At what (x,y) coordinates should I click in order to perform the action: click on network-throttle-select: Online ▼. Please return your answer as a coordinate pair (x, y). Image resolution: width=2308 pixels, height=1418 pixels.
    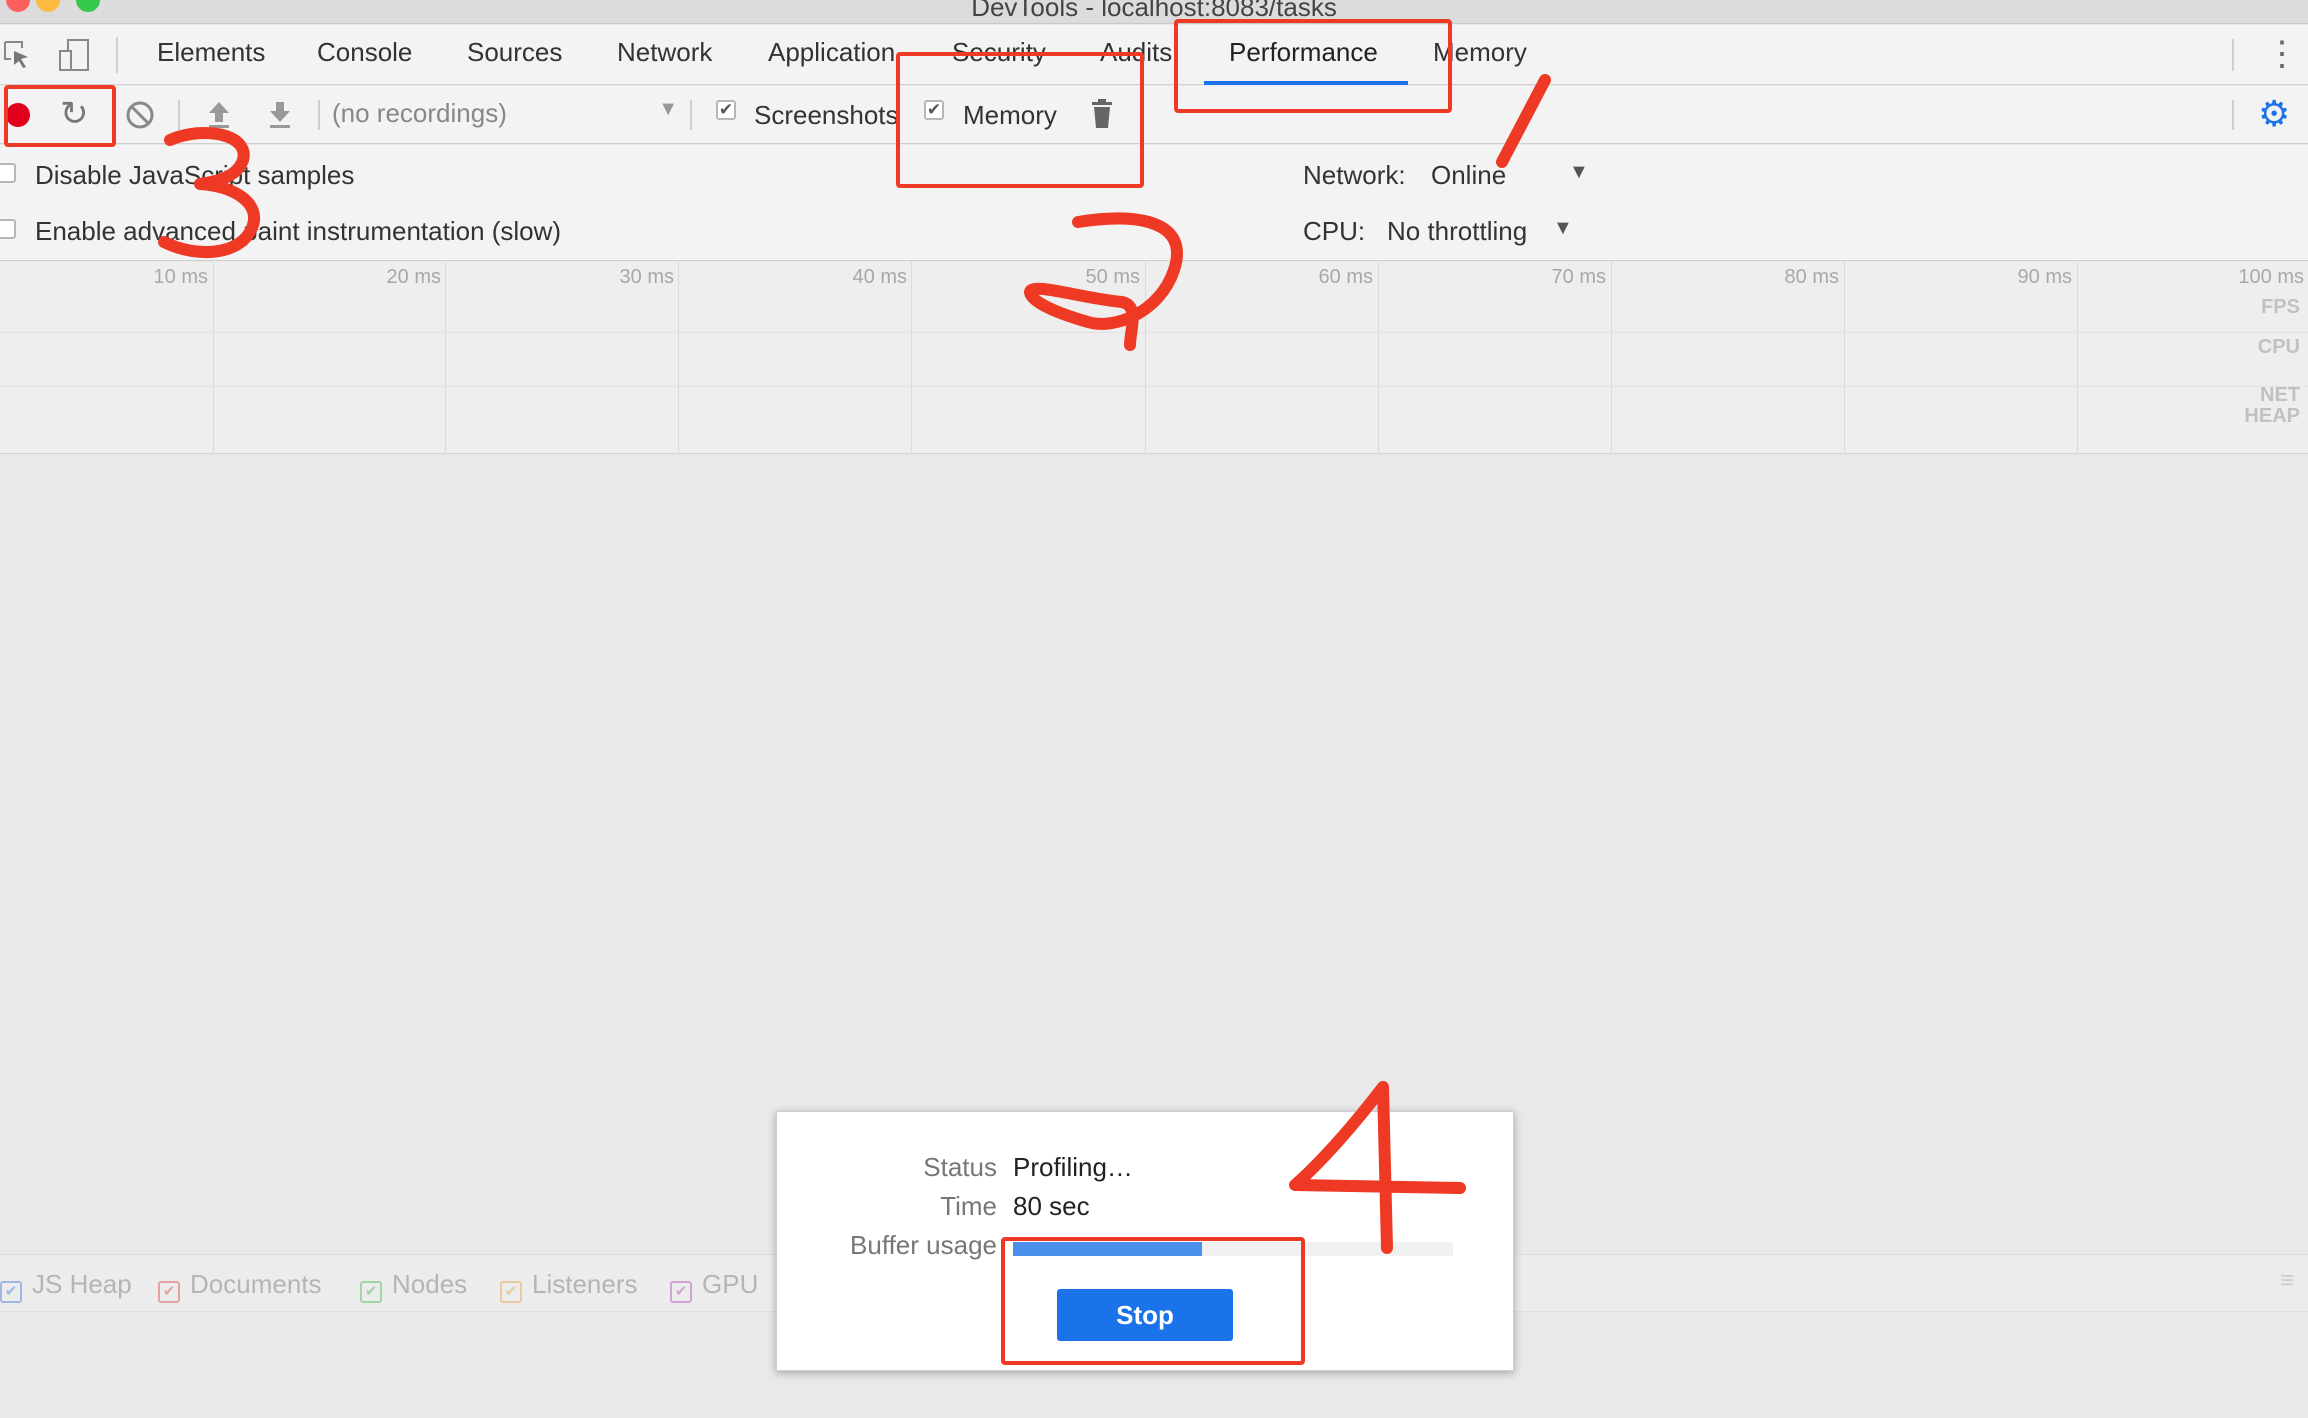
    Looking at the image, I should click on (1511, 175).